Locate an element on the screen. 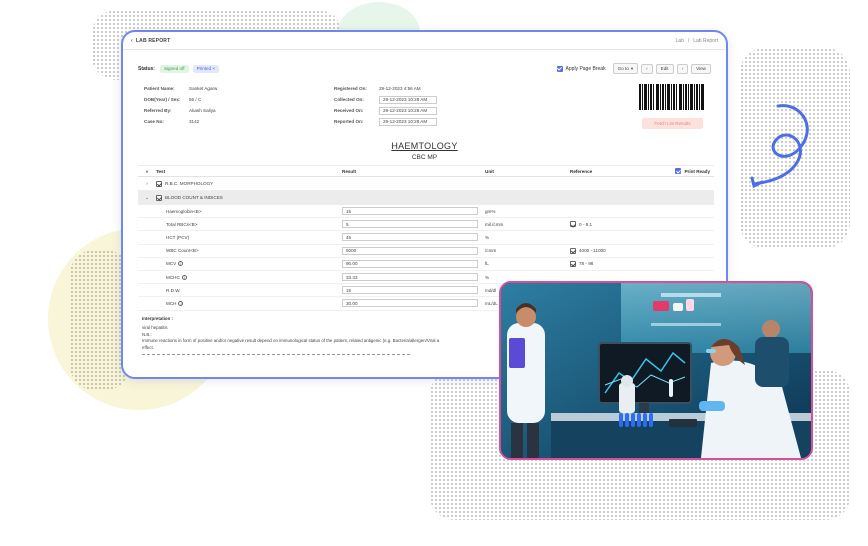 This screenshot has height=546, width=868. window-topbar: ‹ LAB REPORT Lab / Lab Report is located at coordinates (424, 41).